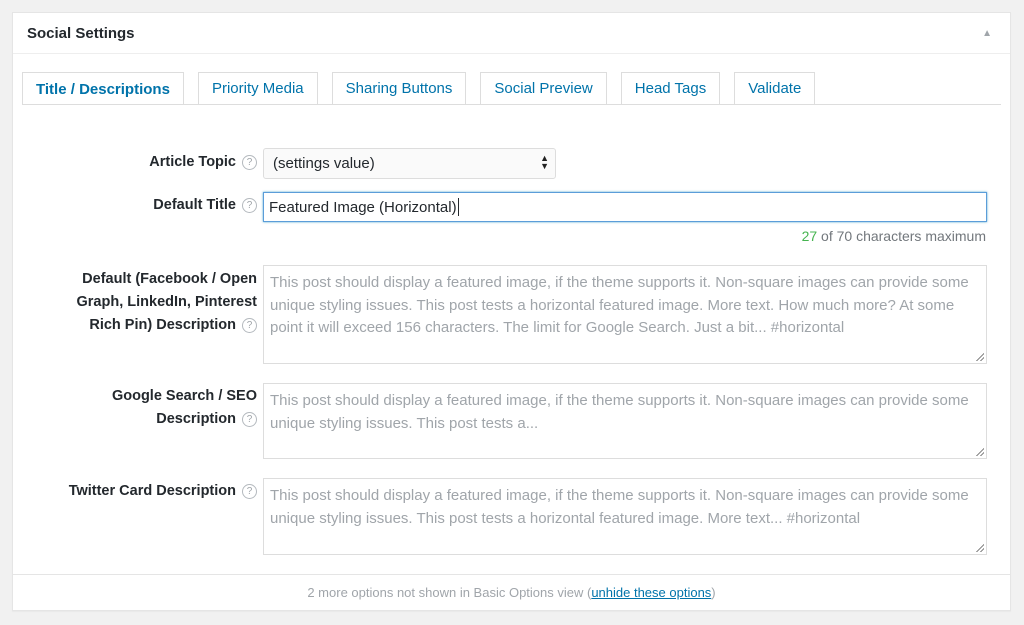 This screenshot has width=1024, height=625. I want to click on unhide-options-link: unhide these options, so click(651, 592).